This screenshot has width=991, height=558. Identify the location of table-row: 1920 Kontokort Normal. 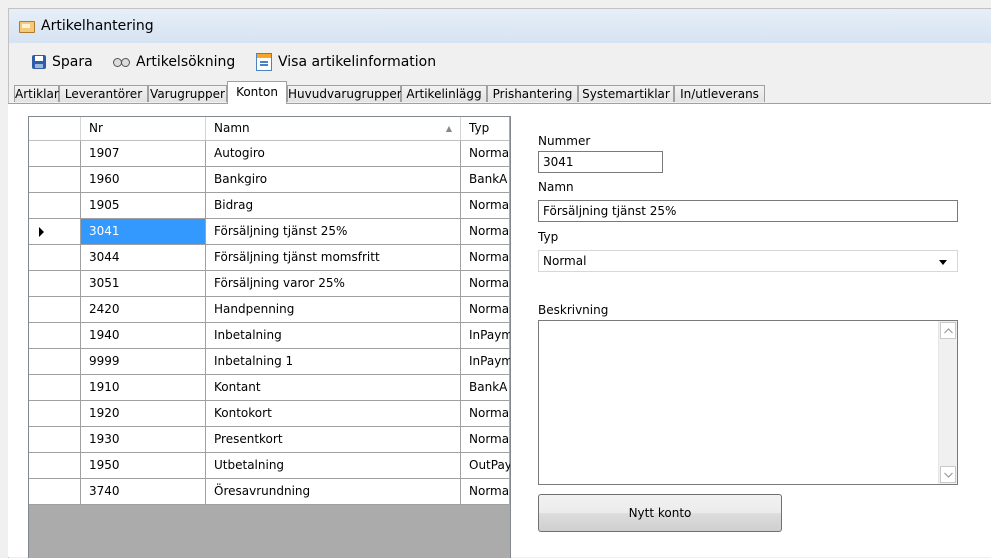
(269, 414).